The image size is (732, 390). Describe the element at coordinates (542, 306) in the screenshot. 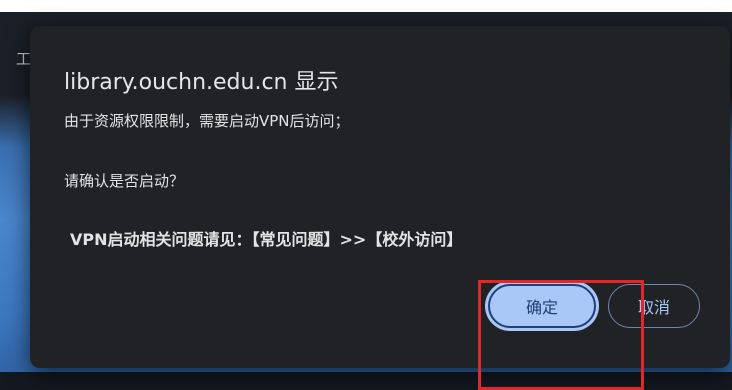

I see `ok-button: 确定` at that location.